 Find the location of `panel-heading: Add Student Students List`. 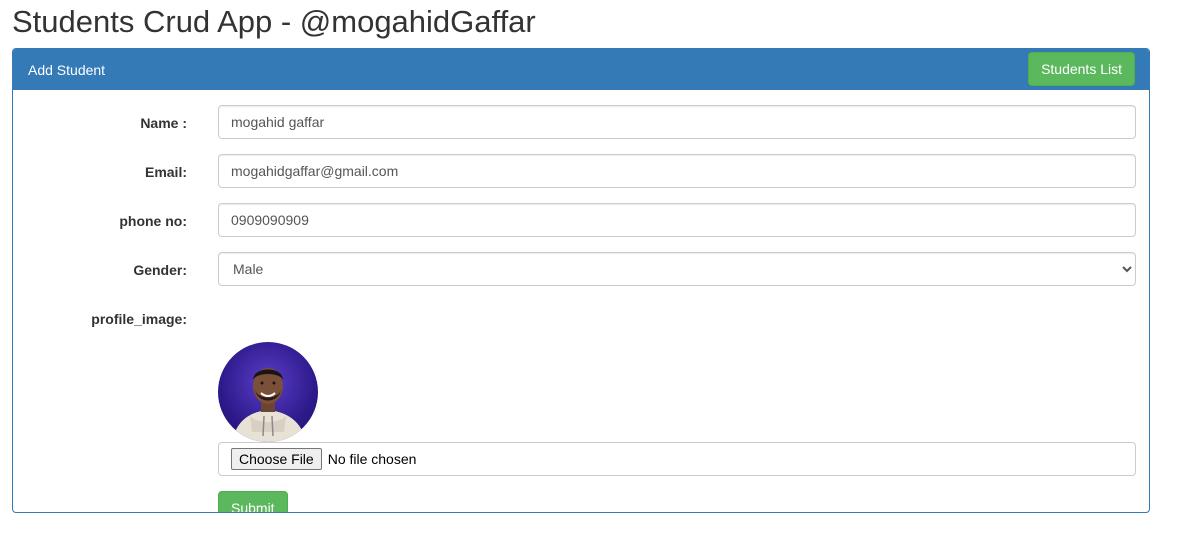

panel-heading: Add Student Students List is located at coordinates (581, 69).